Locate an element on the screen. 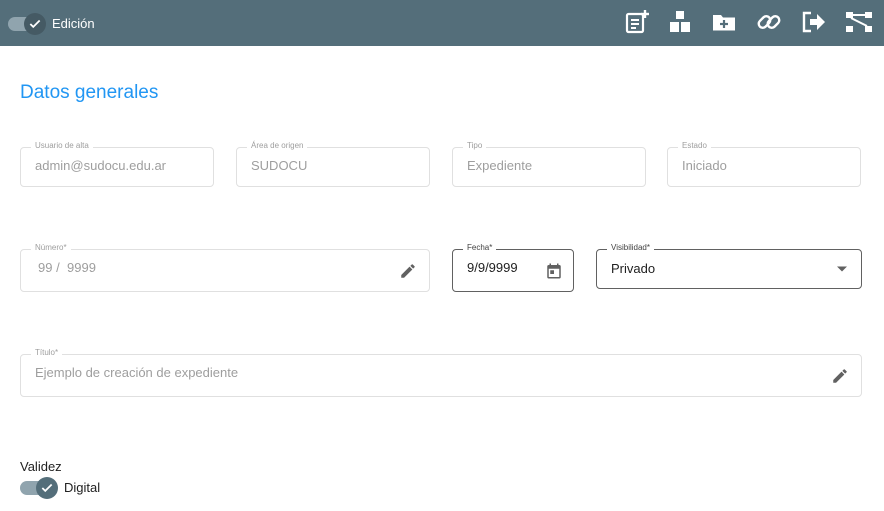 The width and height of the screenshot is (884, 511). fecha-value: 9/9/9999 is located at coordinates (492, 267).